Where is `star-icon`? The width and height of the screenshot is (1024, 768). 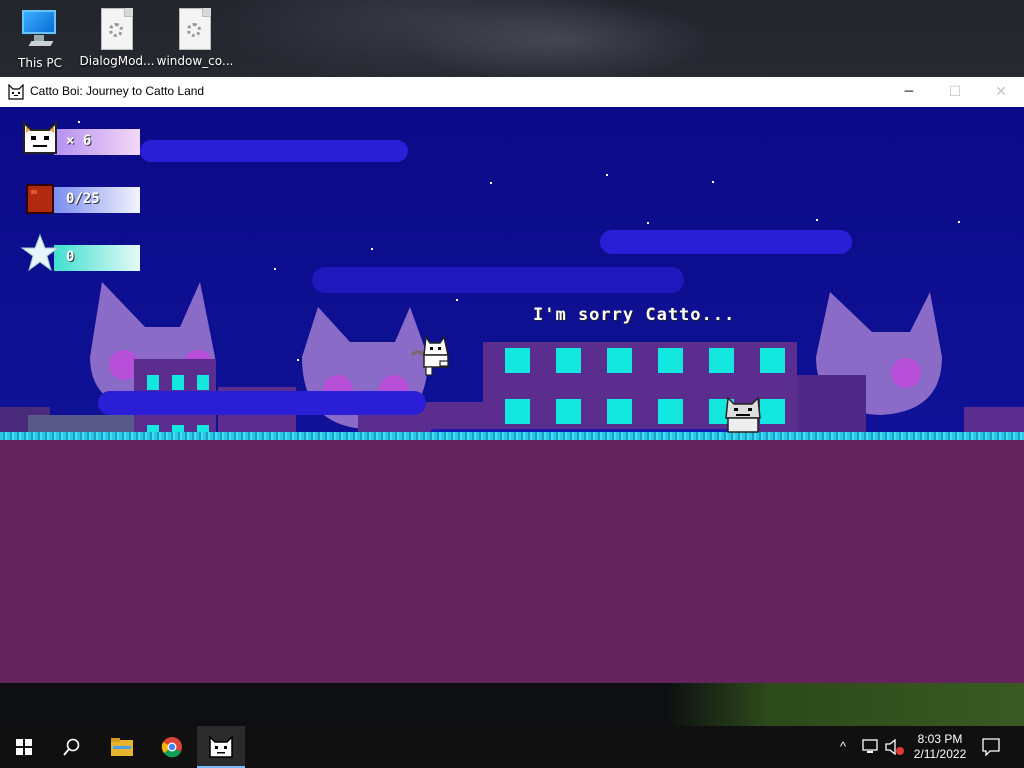 star-icon is located at coordinates (40, 252).